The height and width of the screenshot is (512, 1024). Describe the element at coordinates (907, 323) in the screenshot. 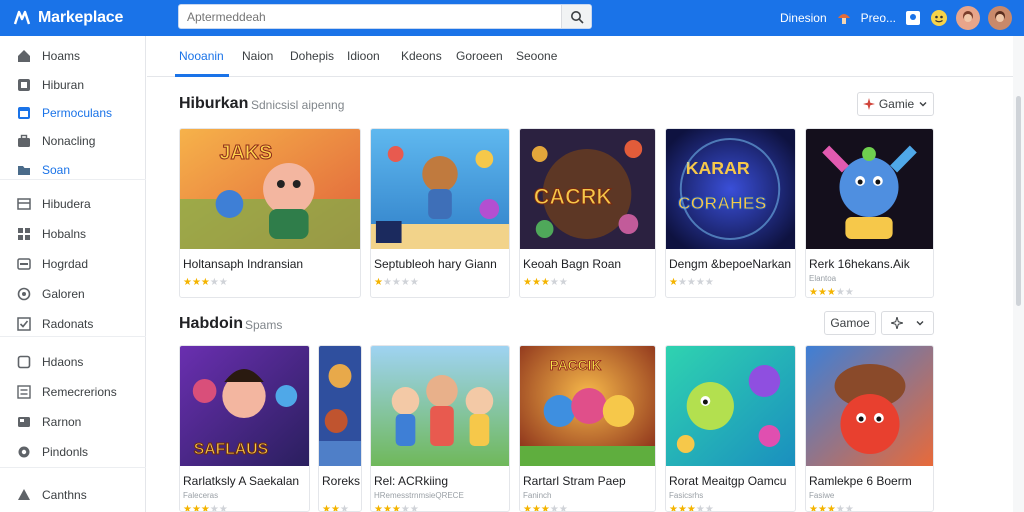

I see `sort-dropdown` at that location.